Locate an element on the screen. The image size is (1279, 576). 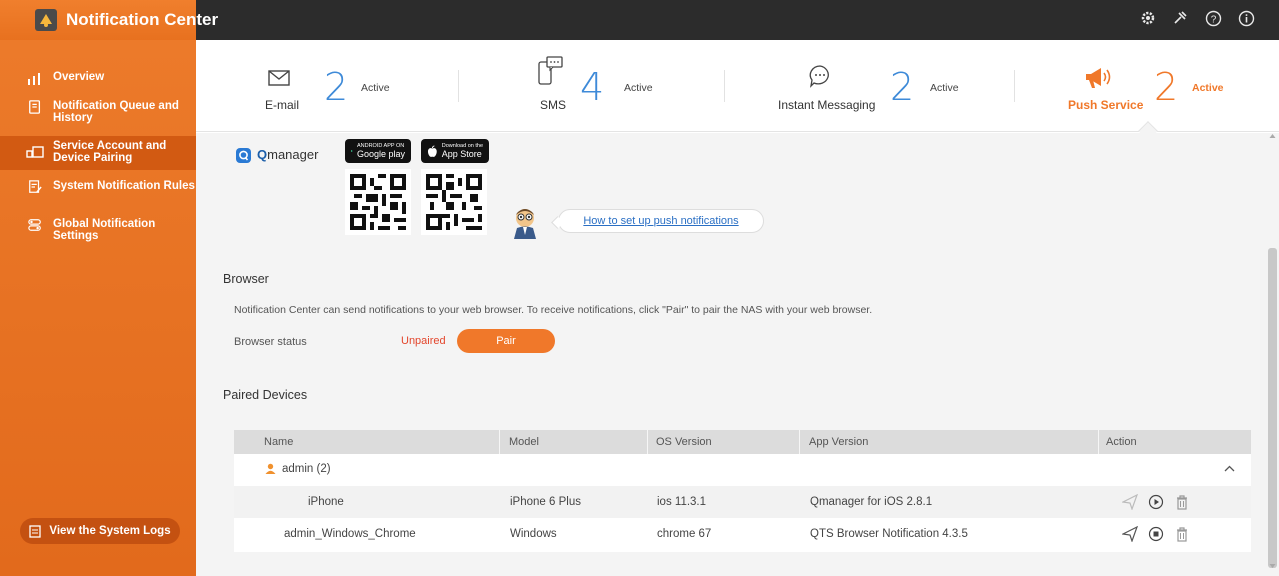
tab-label: Instant Messaging is located at coordinates (827, 105).